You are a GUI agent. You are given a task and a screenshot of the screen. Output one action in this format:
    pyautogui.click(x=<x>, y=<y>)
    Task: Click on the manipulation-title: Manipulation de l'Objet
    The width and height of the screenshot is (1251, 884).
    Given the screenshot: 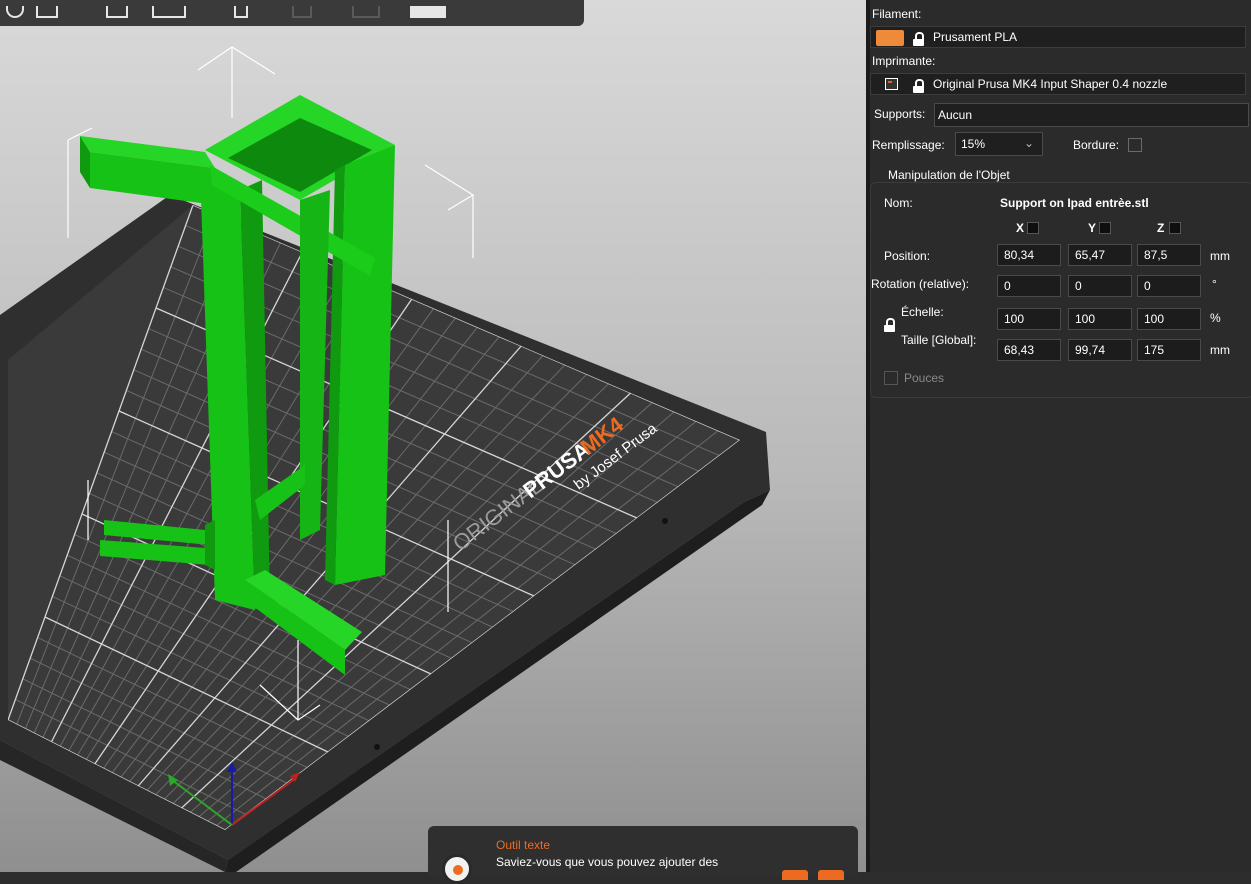 What is the action you would take?
    pyautogui.click(x=949, y=175)
    